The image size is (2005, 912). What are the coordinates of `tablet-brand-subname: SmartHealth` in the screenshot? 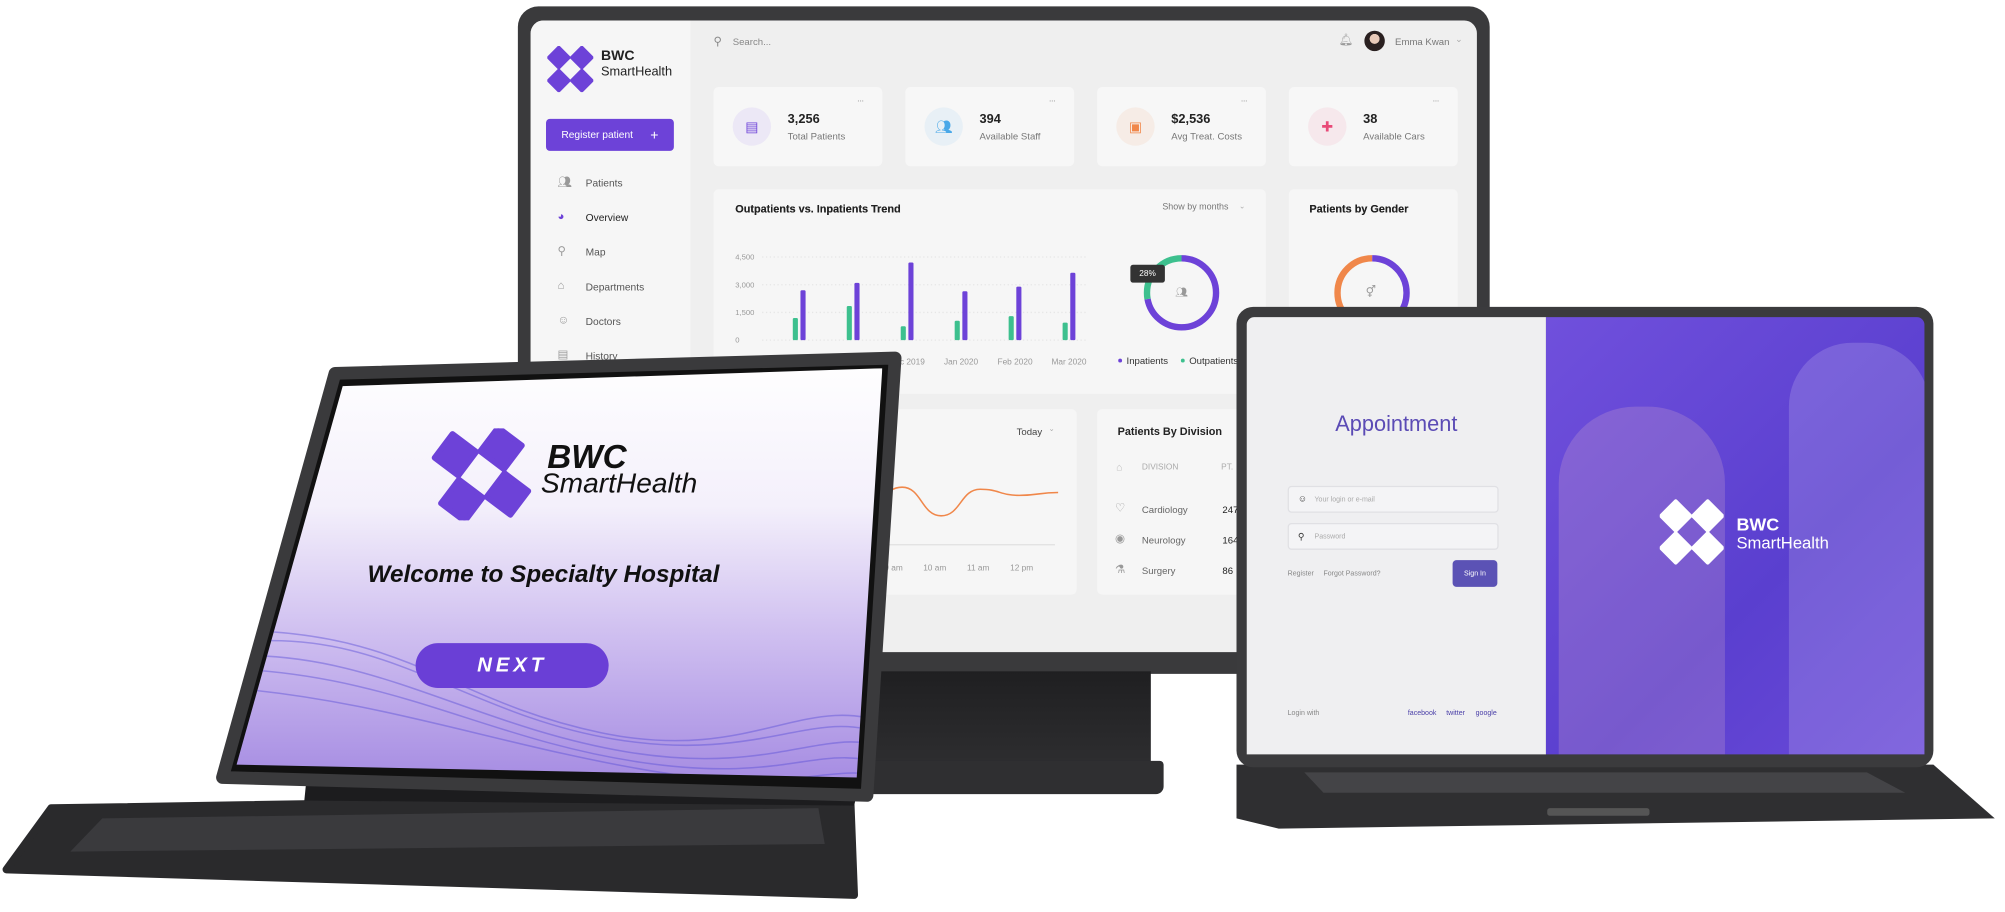 It's located at (619, 482).